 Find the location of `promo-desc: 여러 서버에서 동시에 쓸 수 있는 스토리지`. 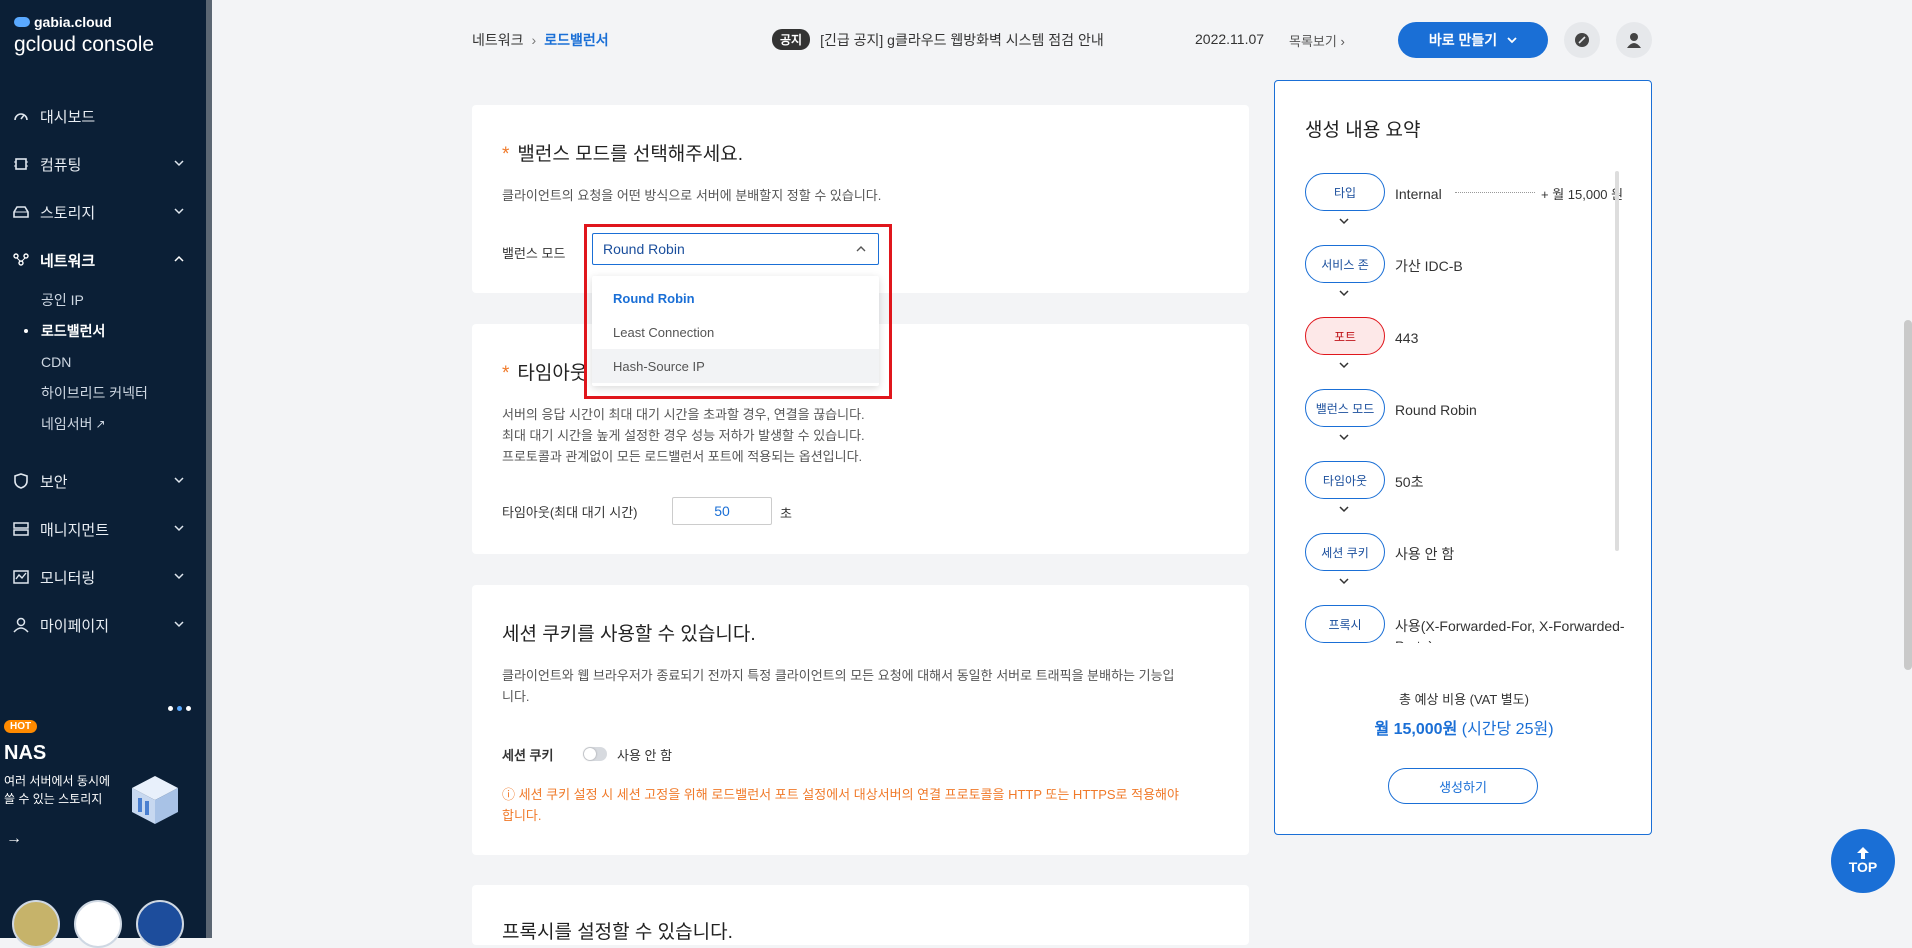

promo-desc: 여러 서버에서 동시에 쓸 수 있는 스토리지 is located at coordinates (57, 790).